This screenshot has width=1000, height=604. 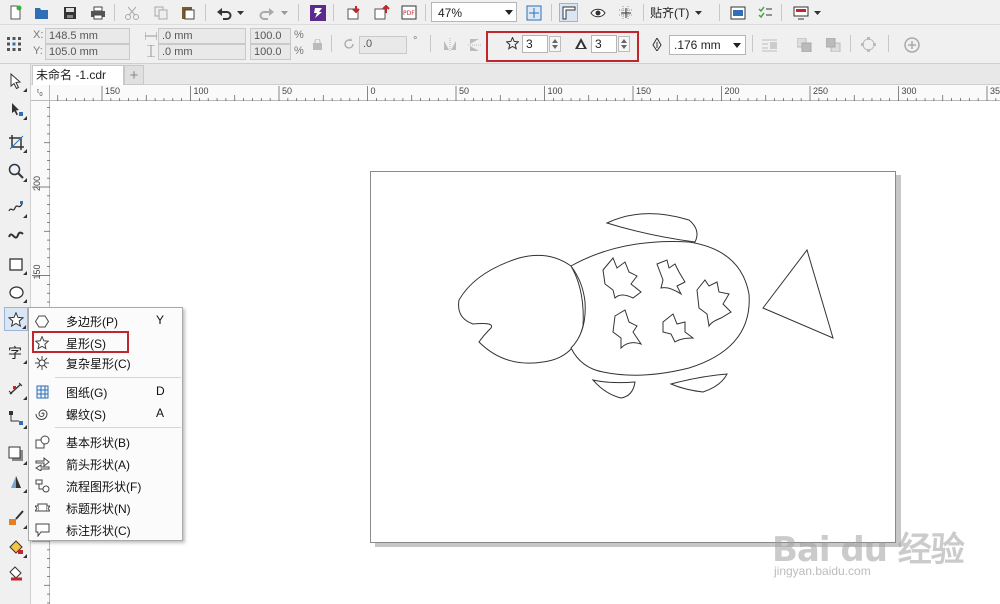 I want to click on flowchart-shapes-icon, so click(x=42, y=486).